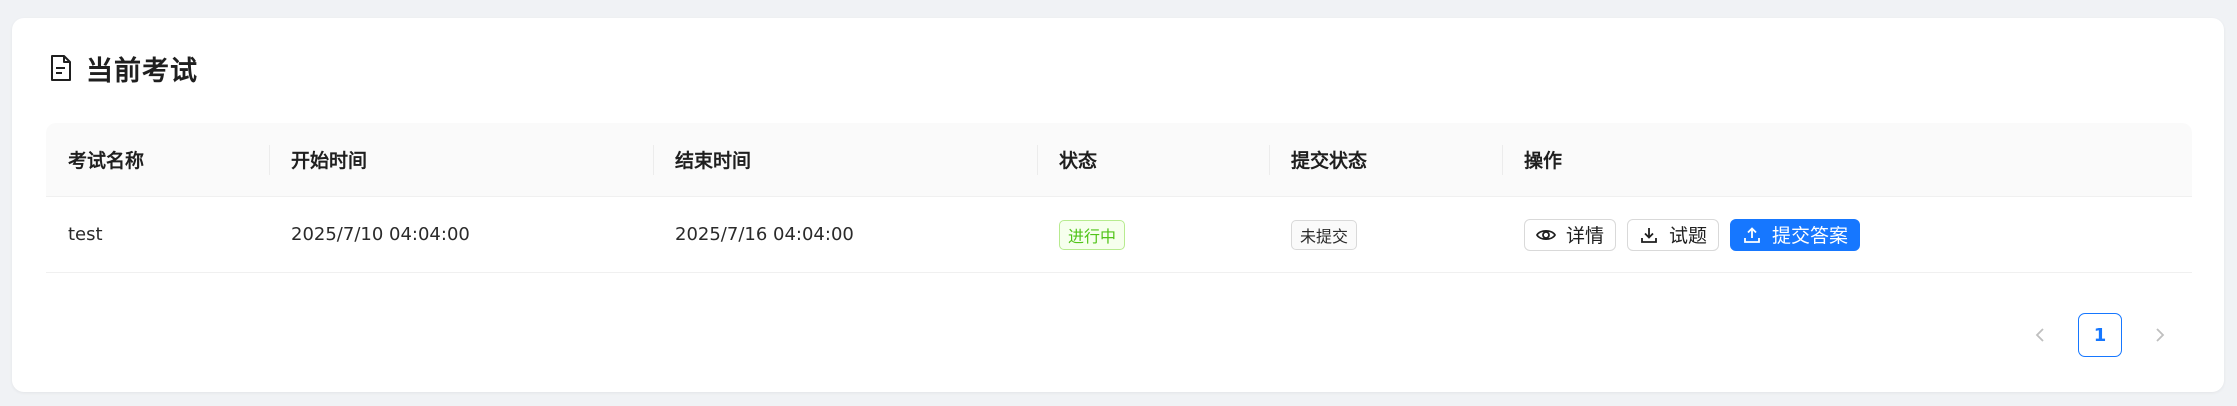 The image size is (2237, 406). I want to click on questions-button-label: 试题, so click(1688, 236).